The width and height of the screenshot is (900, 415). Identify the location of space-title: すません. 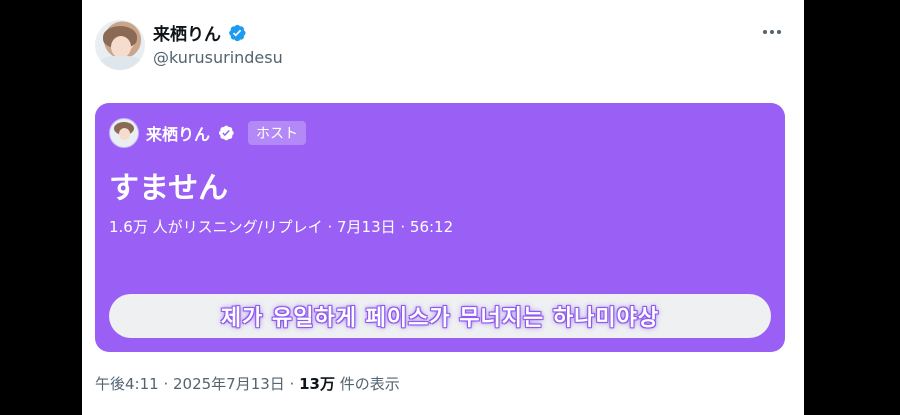
(169, 188).